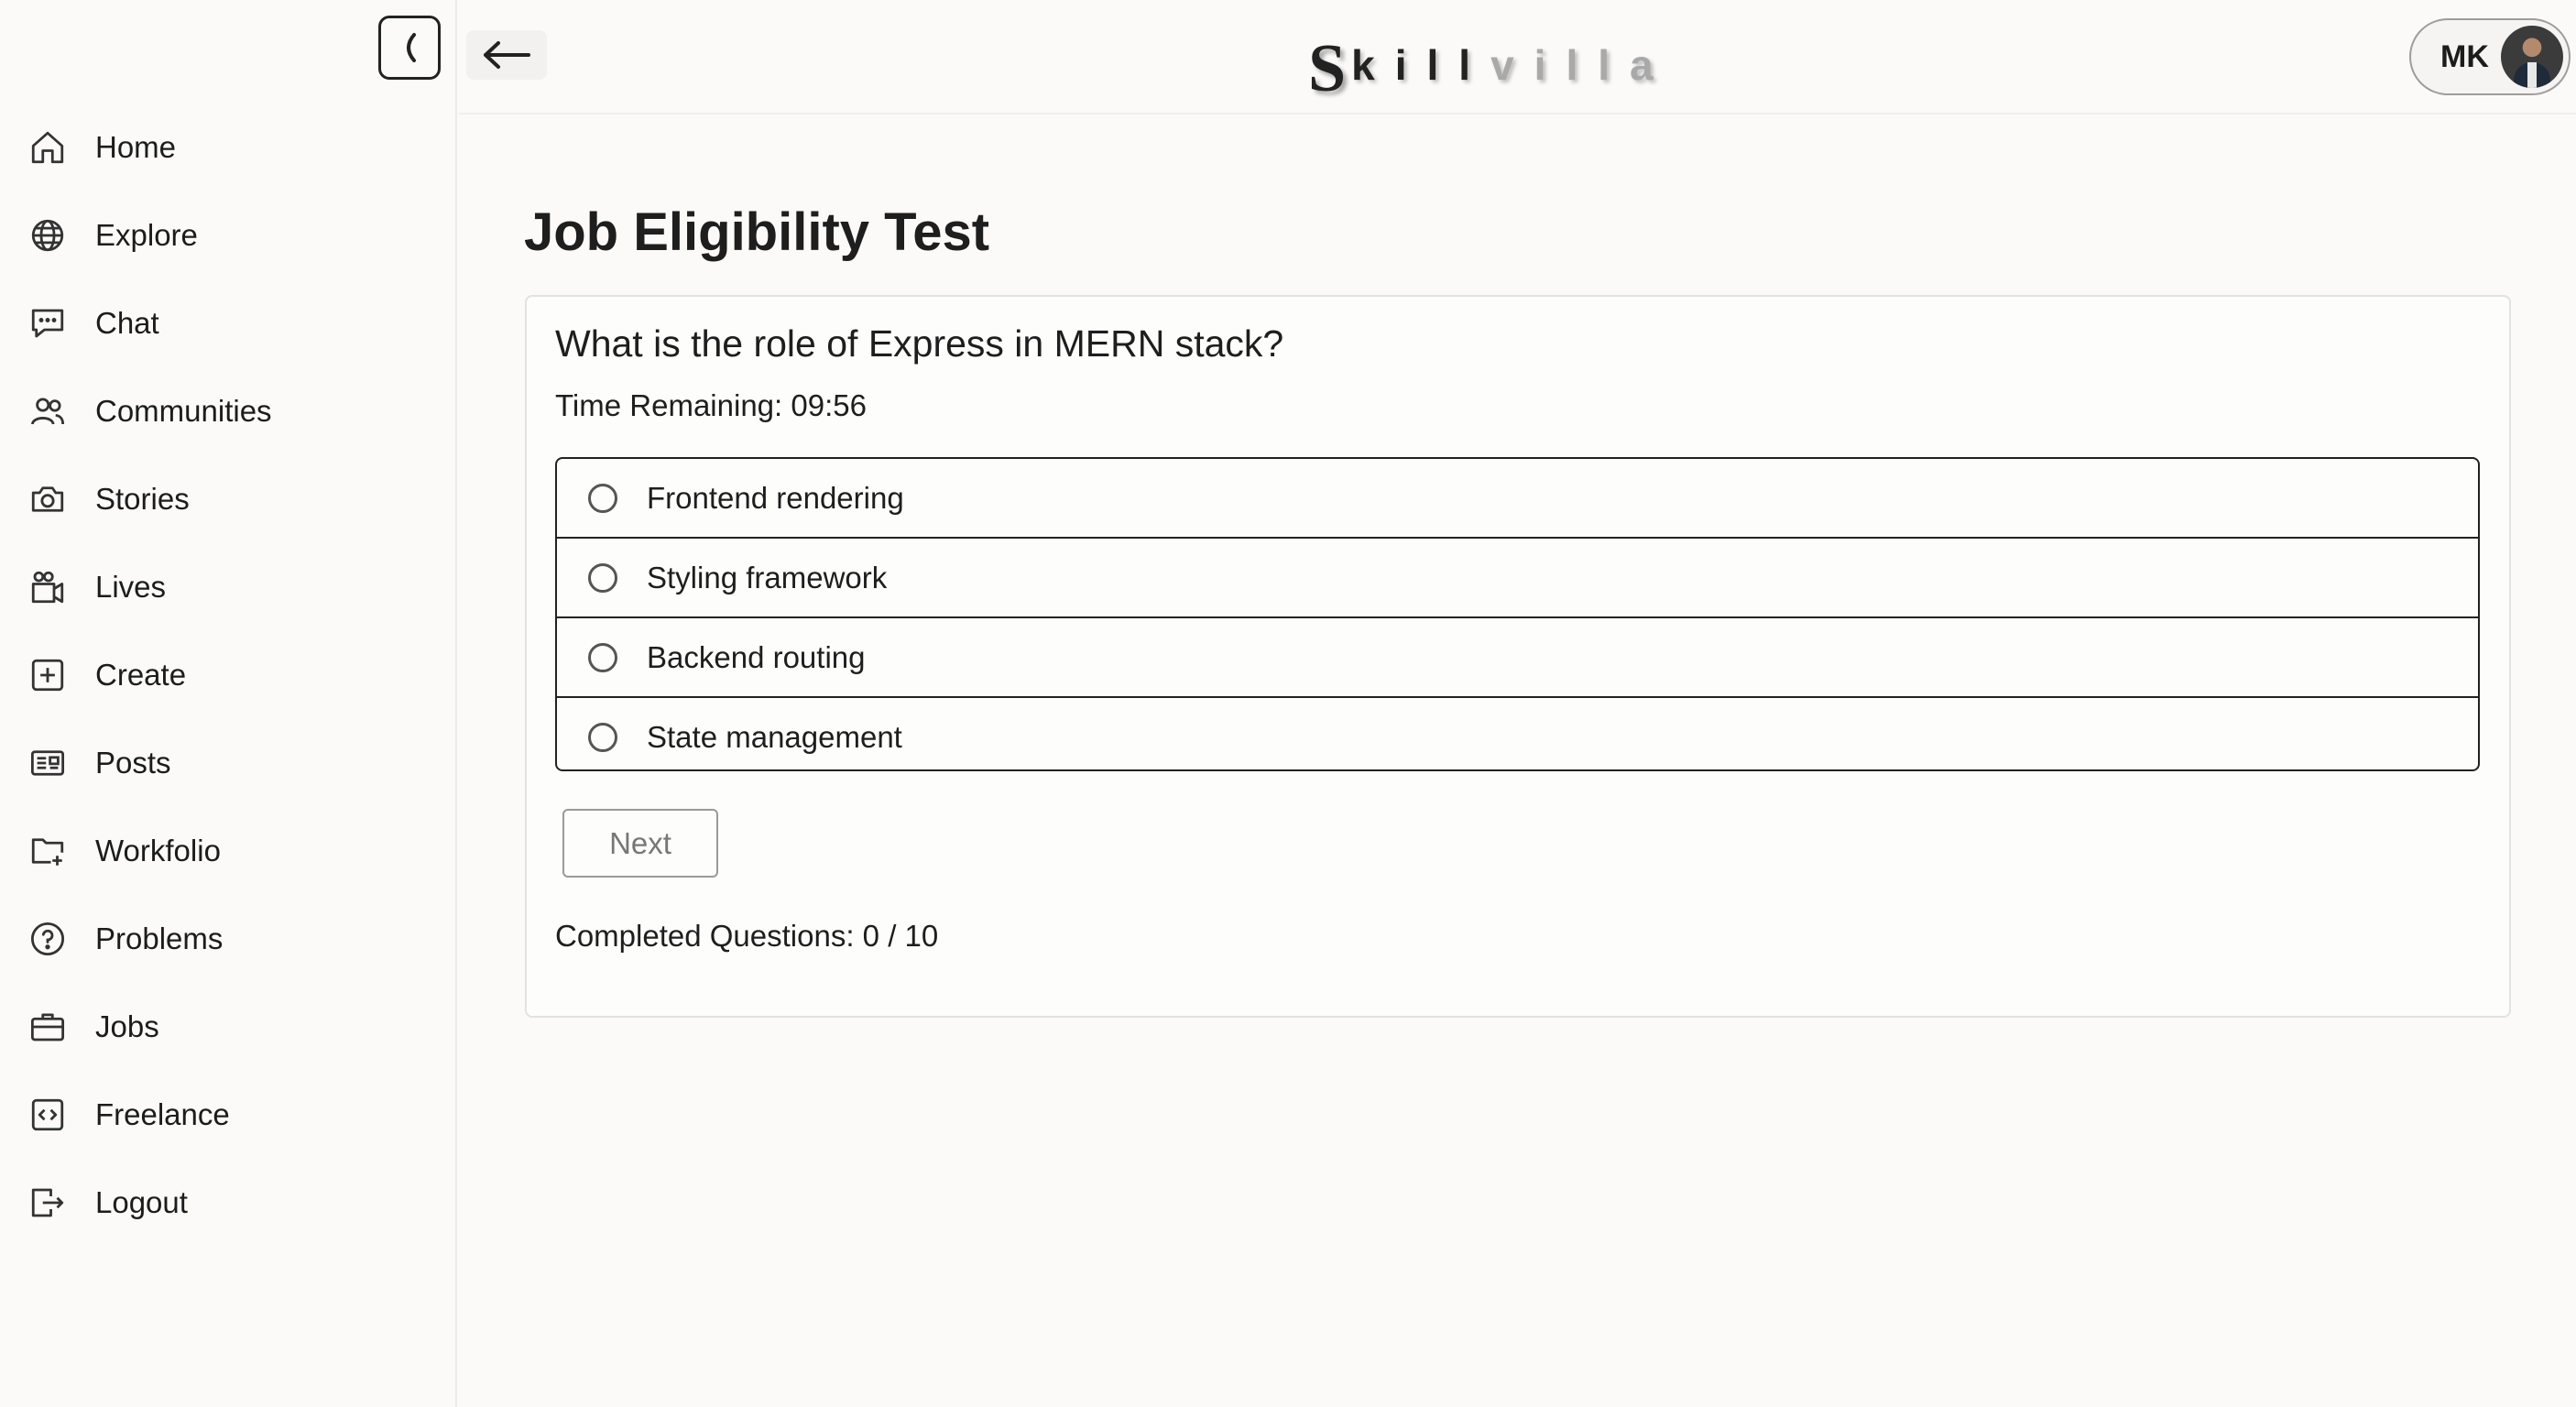 This screenshot has height=1407, width=2576. I want to click on completed-questions: Completed Questions: 0 / 10, so click(747, 936).